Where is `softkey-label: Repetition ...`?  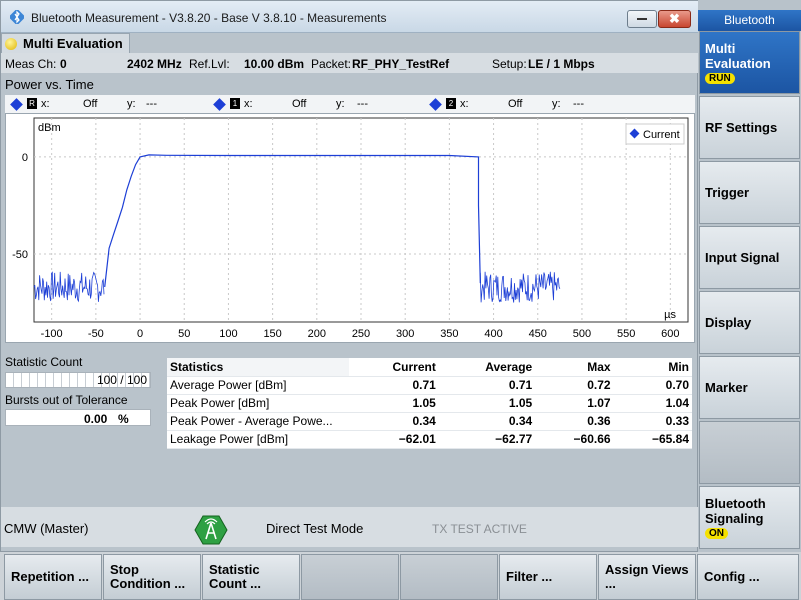 softkey-label: Repetition ... is located at coordinates (50, 576).